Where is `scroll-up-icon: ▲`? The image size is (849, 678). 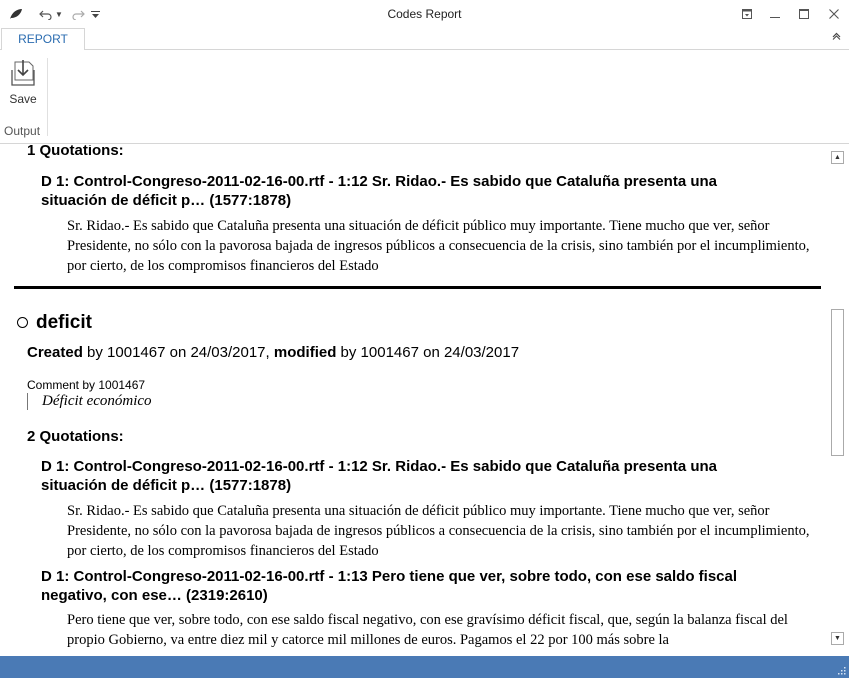 scroll-up-icon: ▲ is located at coordinates (837, 157).